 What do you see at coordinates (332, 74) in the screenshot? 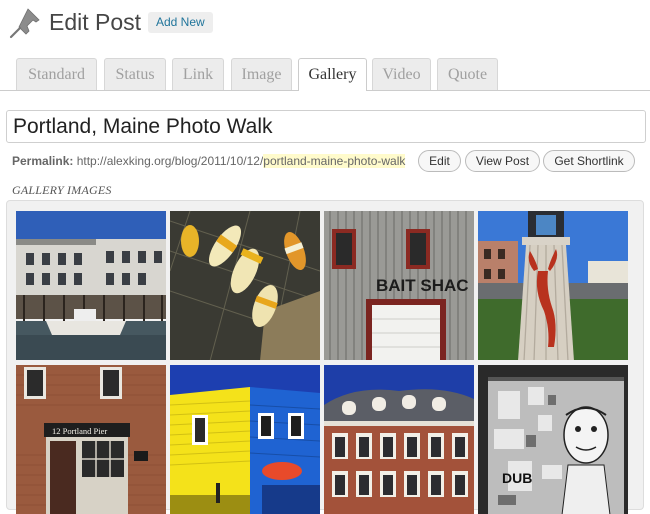
I see `tab-gallery: Gallery` at bounding box center [332, 74].